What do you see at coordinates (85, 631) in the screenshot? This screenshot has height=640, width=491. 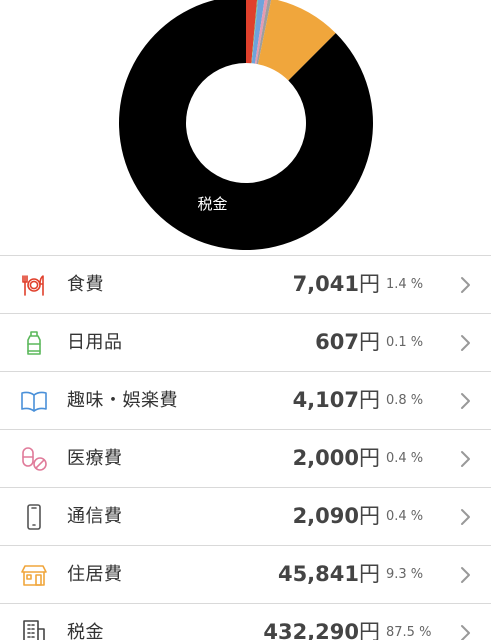 I see `category-name: 税金` at bounding box center [85, 631].